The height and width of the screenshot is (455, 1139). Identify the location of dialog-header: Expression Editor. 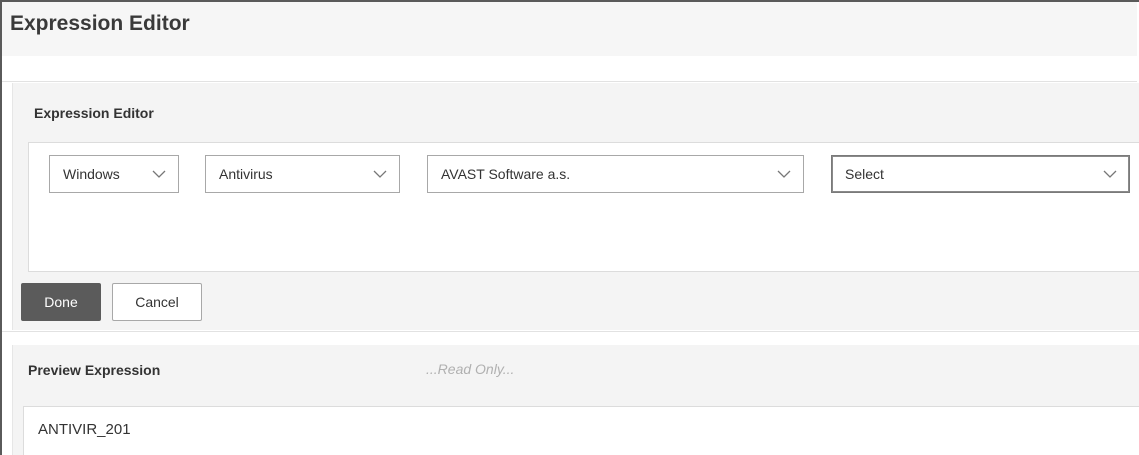
(569, 29).